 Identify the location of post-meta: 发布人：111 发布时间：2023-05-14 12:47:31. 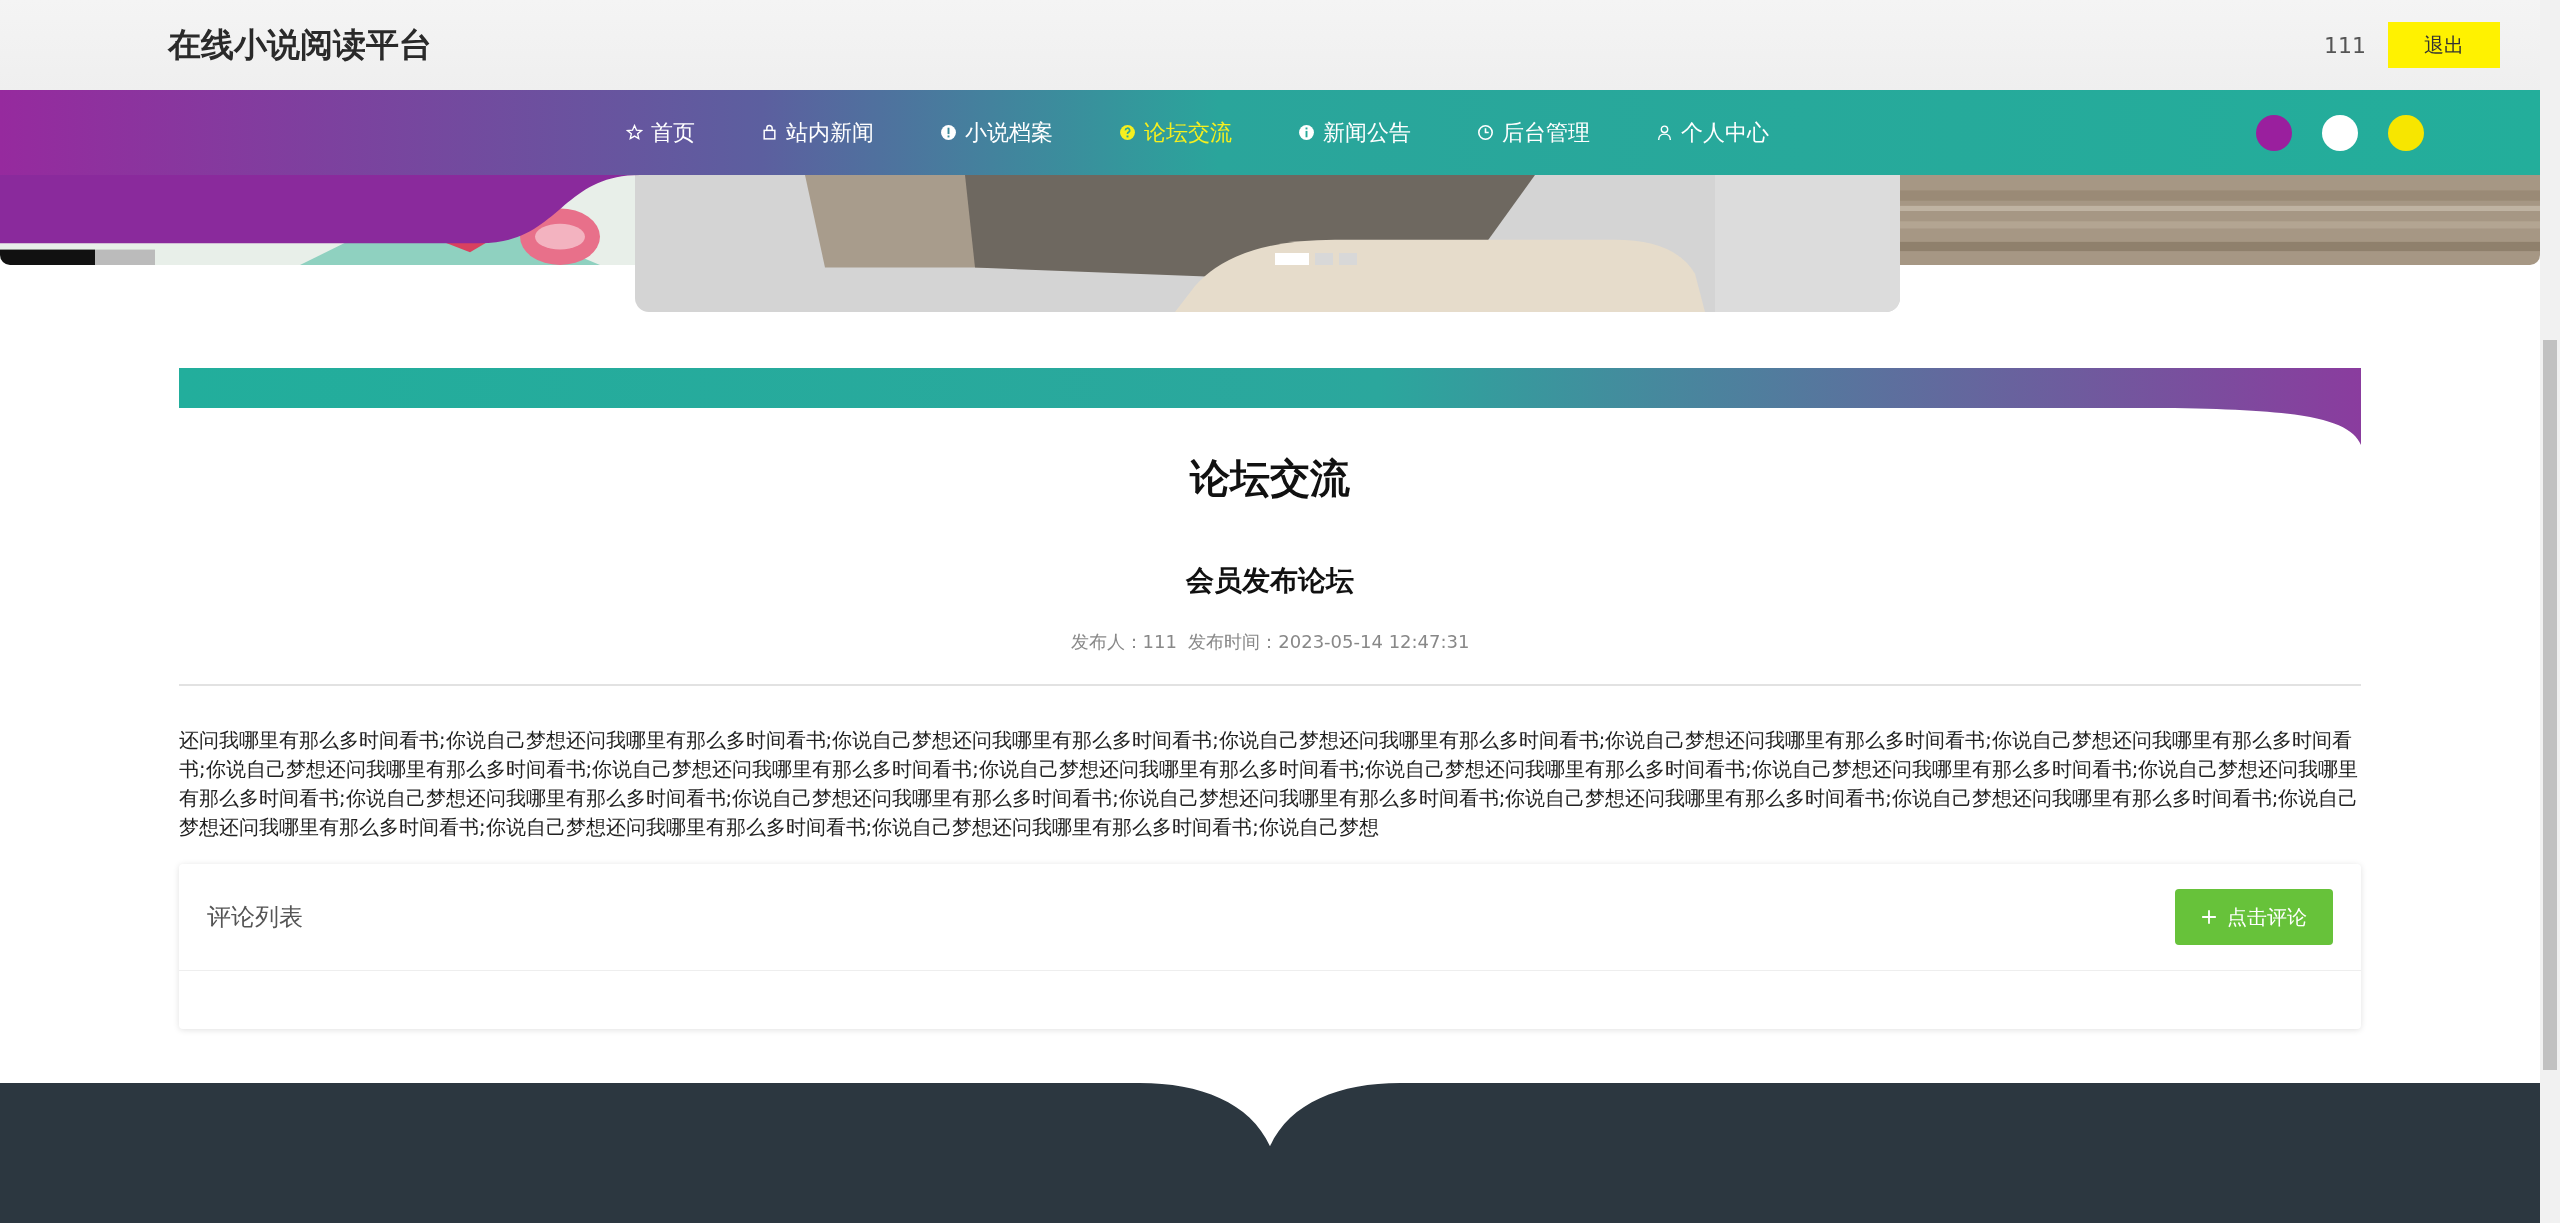
(1270, 642).